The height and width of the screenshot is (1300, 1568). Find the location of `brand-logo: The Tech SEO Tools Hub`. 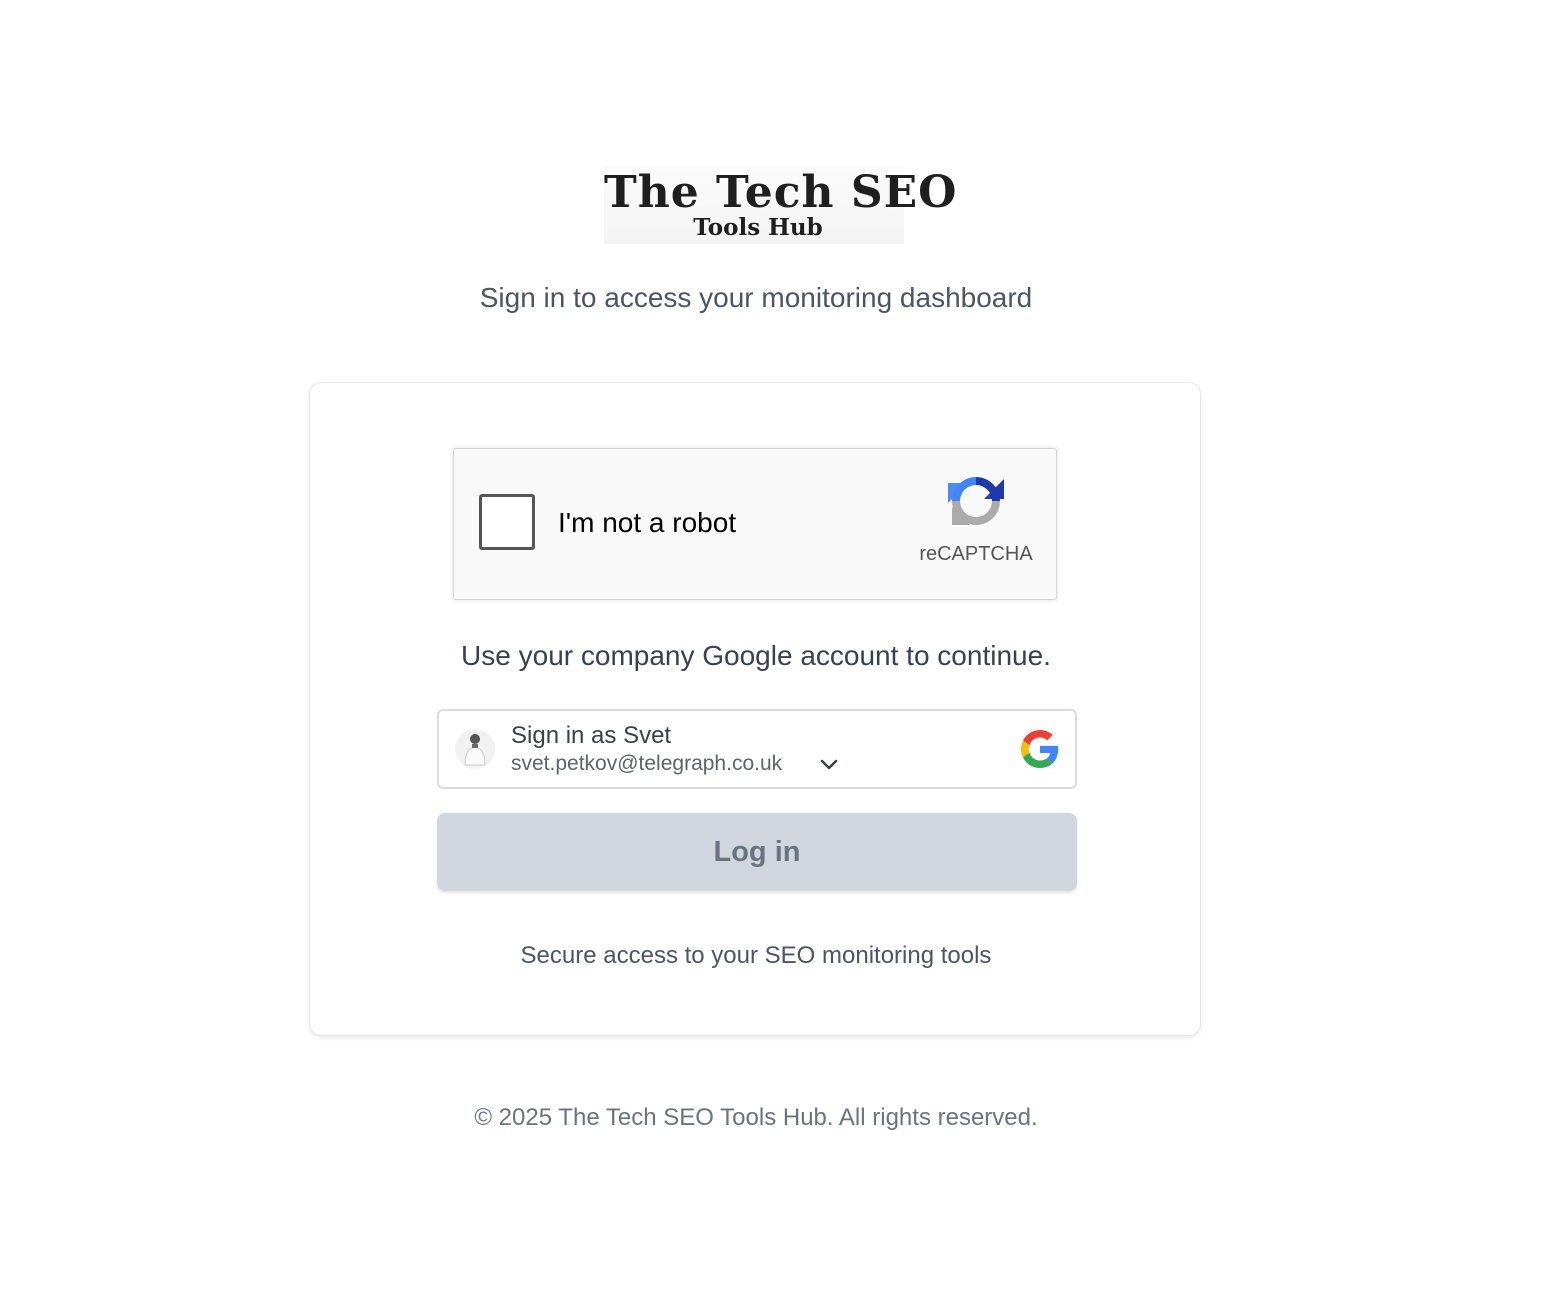

brand-logo: The Tech SEO Tools Hub is located at coordinates (781, 205).